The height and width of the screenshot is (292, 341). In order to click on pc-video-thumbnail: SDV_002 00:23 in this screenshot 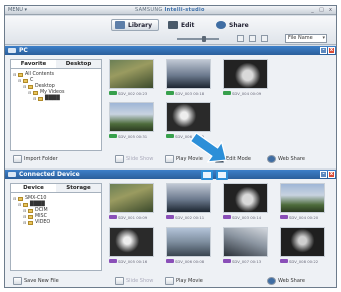, I will do `click(131, 78)`.